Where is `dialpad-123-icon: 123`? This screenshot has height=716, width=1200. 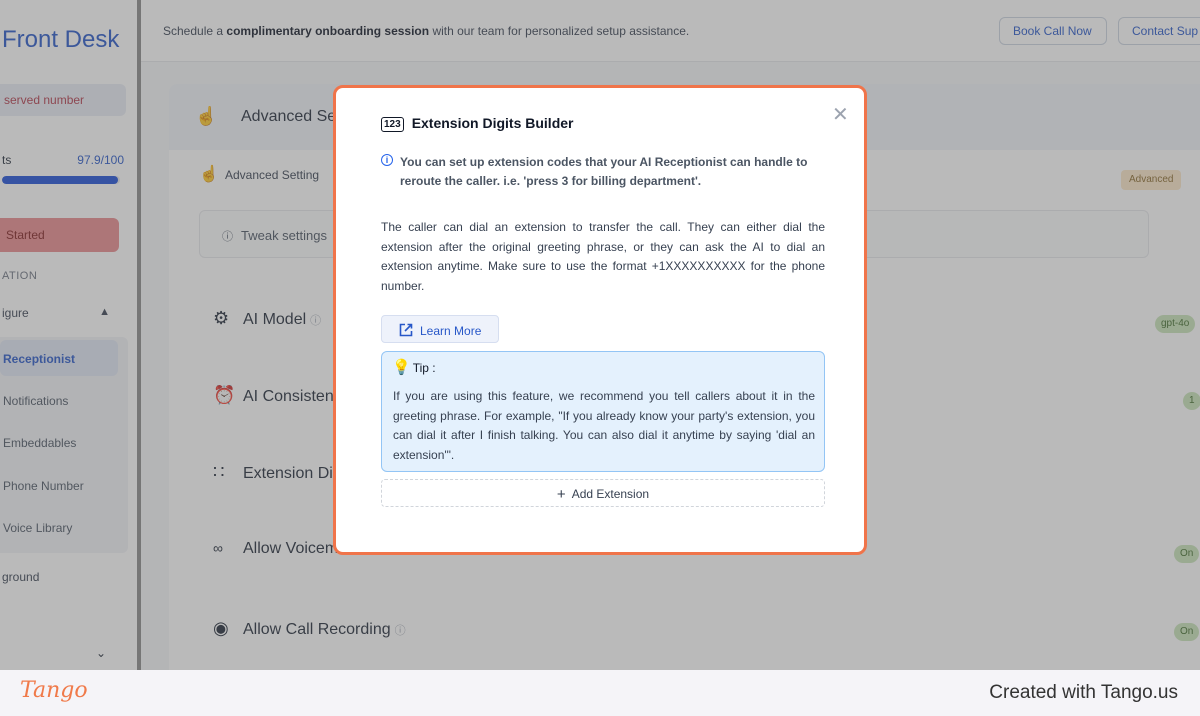 dialpad-123-icon: 123 is located at coordinates (392, 124).